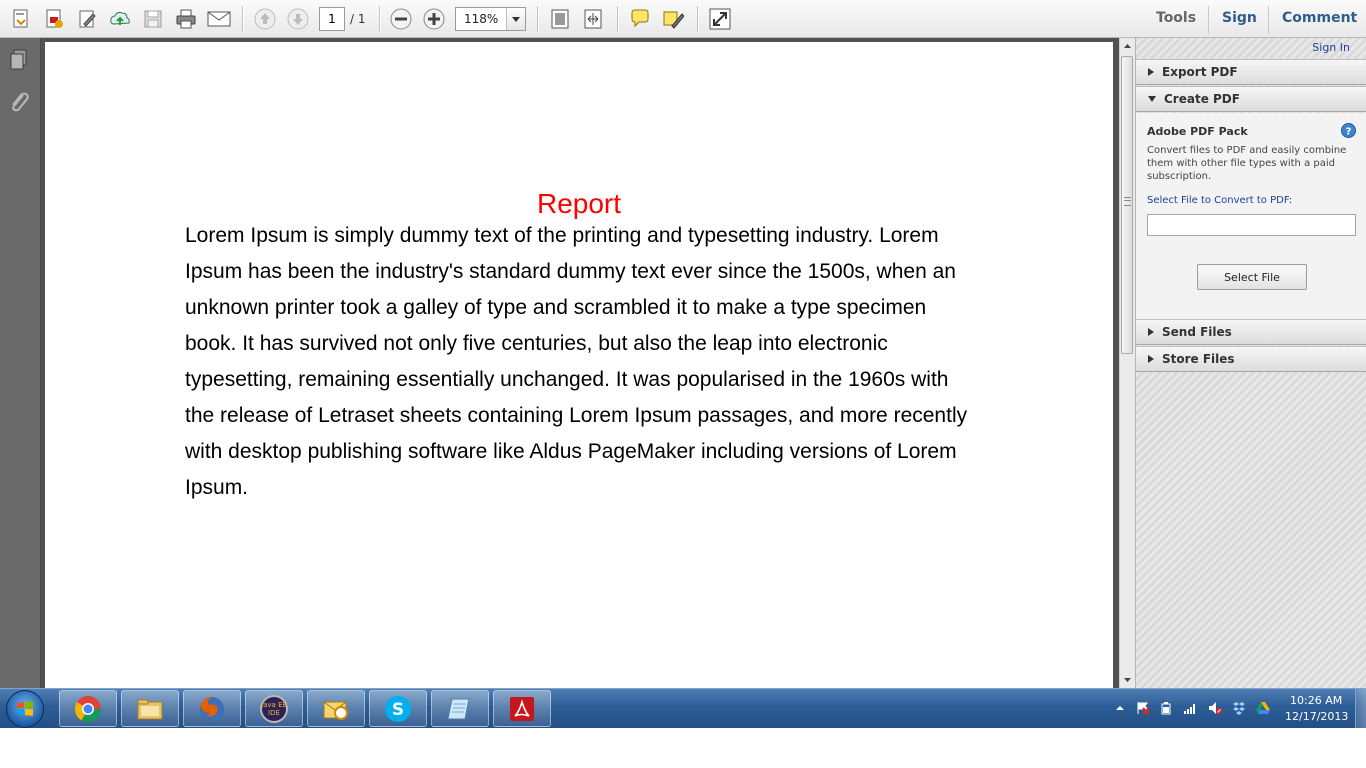 The image size is (1366, 768). I want to click on taskbar-firefox, so click(212, 708).